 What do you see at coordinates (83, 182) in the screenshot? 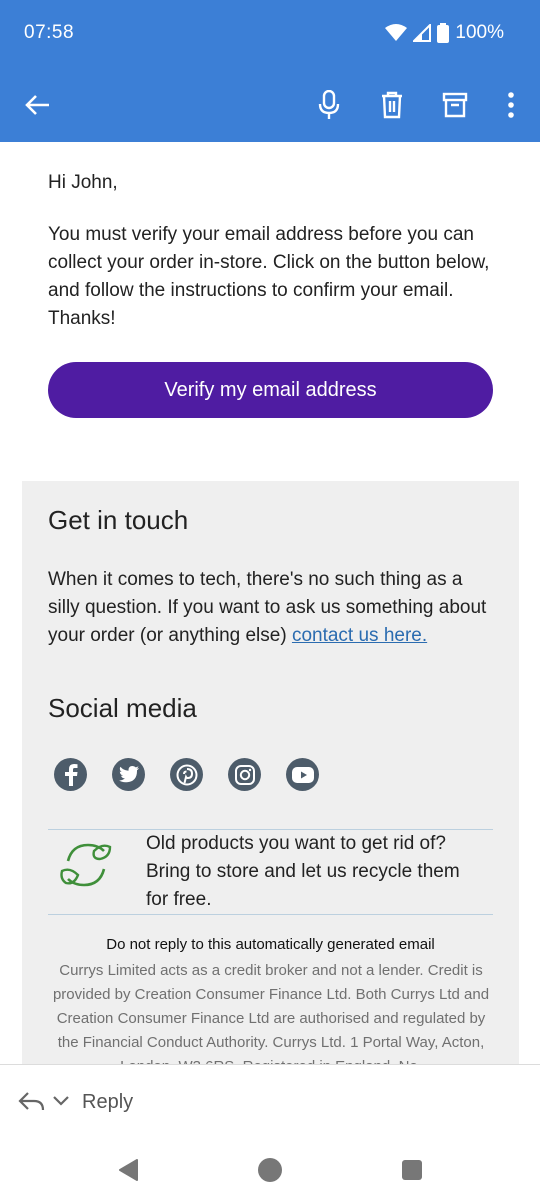
I see `greeting: Hi John,` at bounding box center [83, 182].